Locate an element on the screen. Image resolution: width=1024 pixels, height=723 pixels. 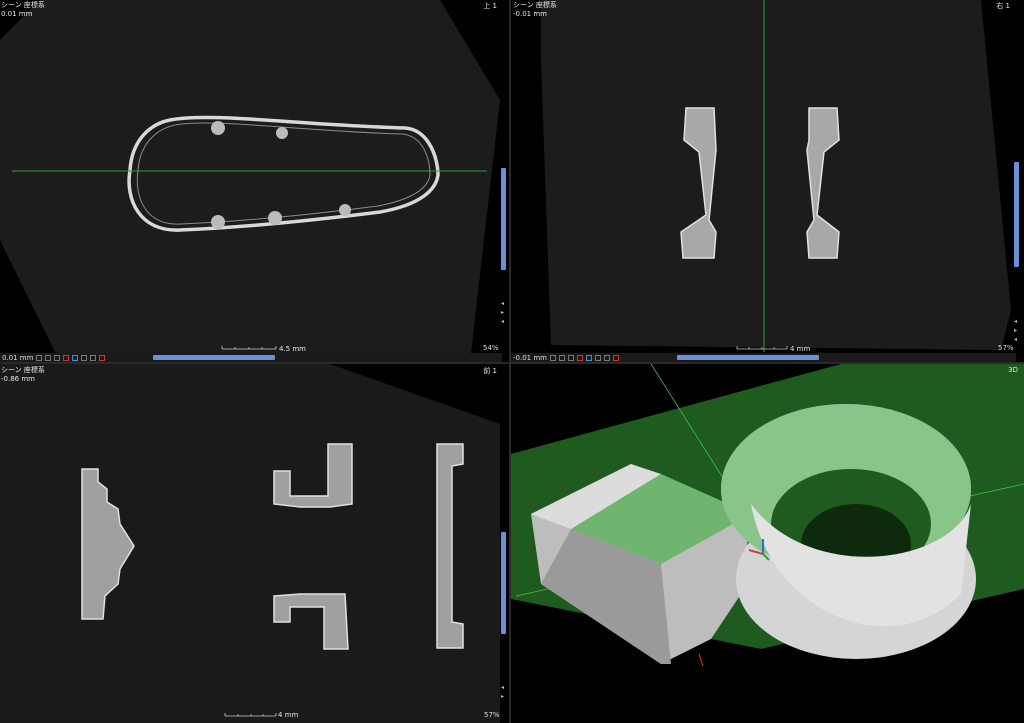
slice-position-value: 0.01 mm is located at coordinates (17, 358).